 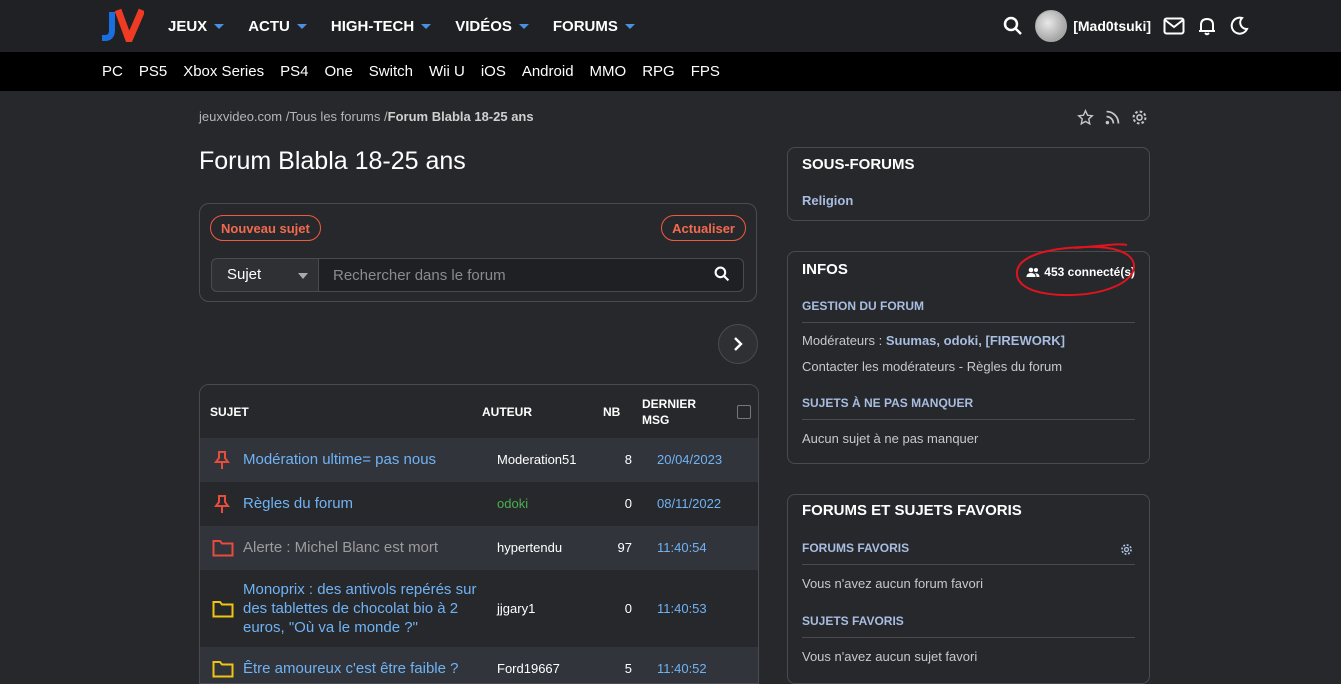 What do you see at coordinates (608, 71) in the screenshot?
I see `platform-link: MMO` at bounding box center [608, 71].